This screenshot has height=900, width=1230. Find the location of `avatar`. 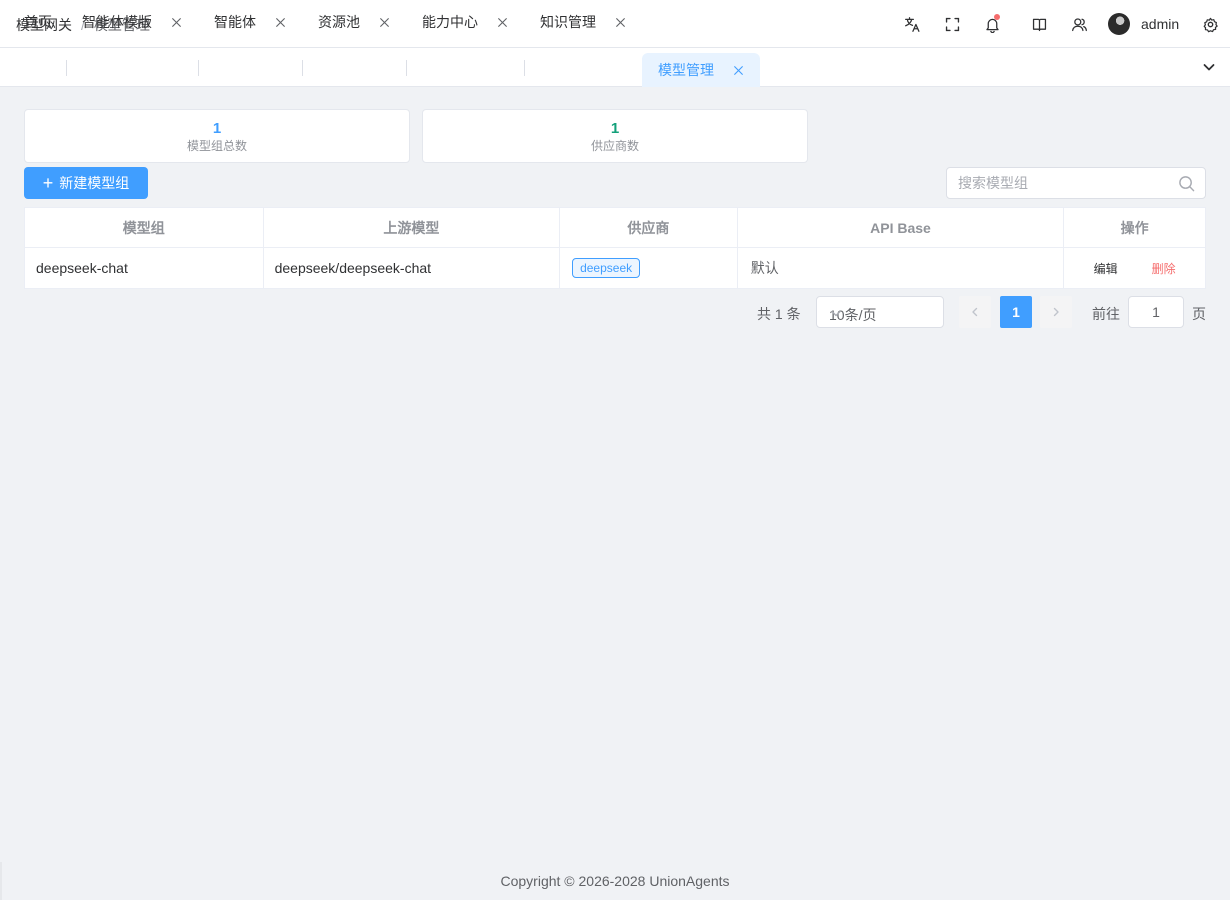

avatar is located at coordinates (1119, 24).